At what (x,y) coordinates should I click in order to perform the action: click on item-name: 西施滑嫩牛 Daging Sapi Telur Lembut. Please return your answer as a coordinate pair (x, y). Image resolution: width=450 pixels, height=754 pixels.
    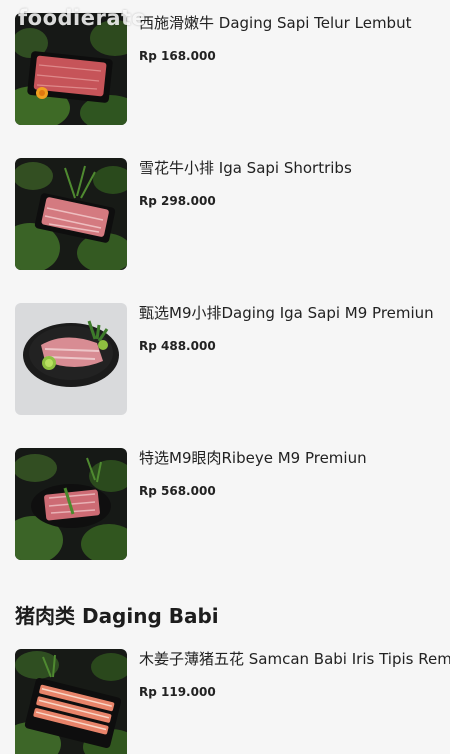
    Looking at the image, I should click on (275, 23).